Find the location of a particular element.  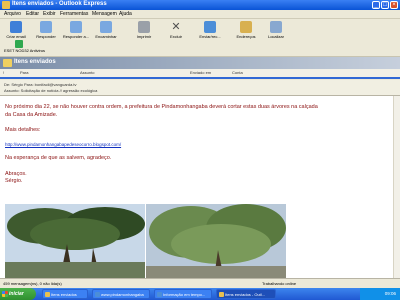

print-icon is located at coordinates (144, 27).